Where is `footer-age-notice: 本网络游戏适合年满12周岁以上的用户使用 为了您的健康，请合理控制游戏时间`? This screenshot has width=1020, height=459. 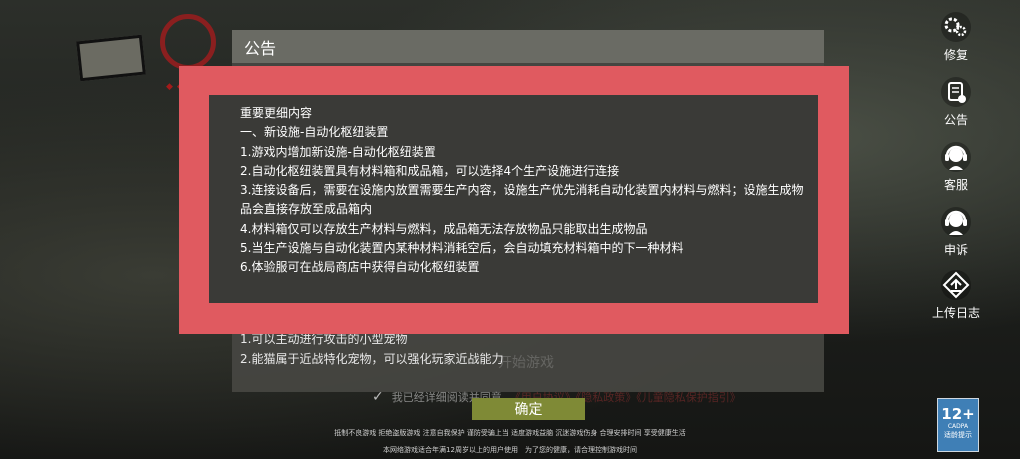
footer-age-notice: 本网络游戏适合年满12周岁以上的用户使用 为了您的健康，请合理控制游戏时间 is located at coordinates (510, 450).